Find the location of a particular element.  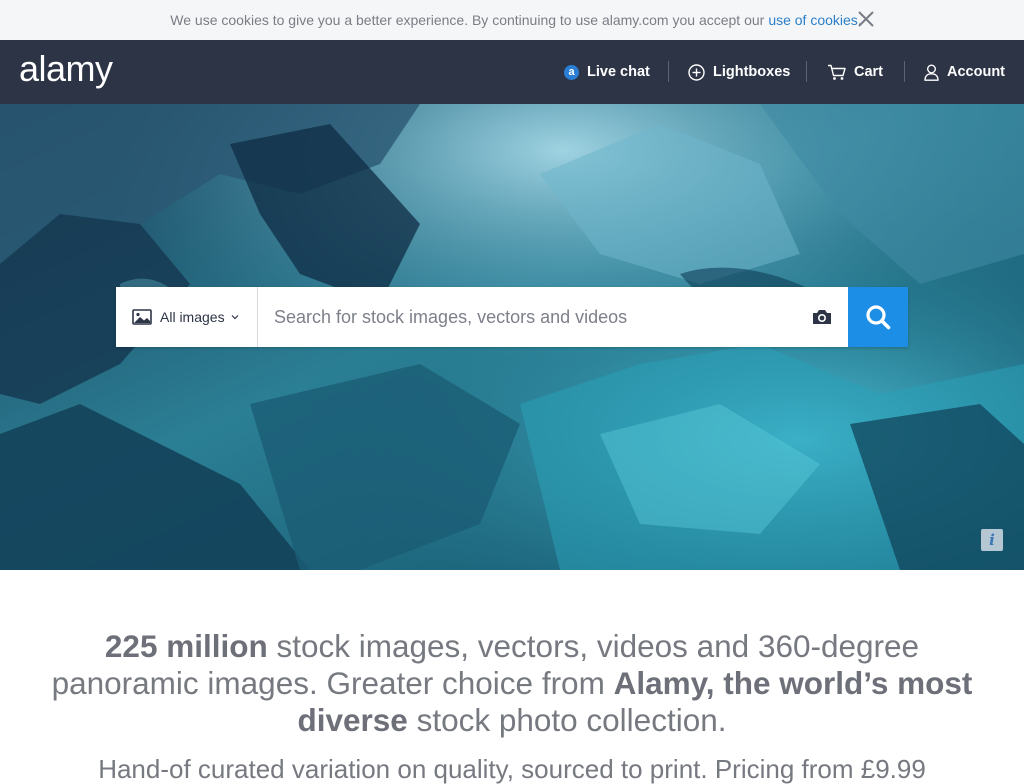

search-icon is located at coordinates (878, 317).